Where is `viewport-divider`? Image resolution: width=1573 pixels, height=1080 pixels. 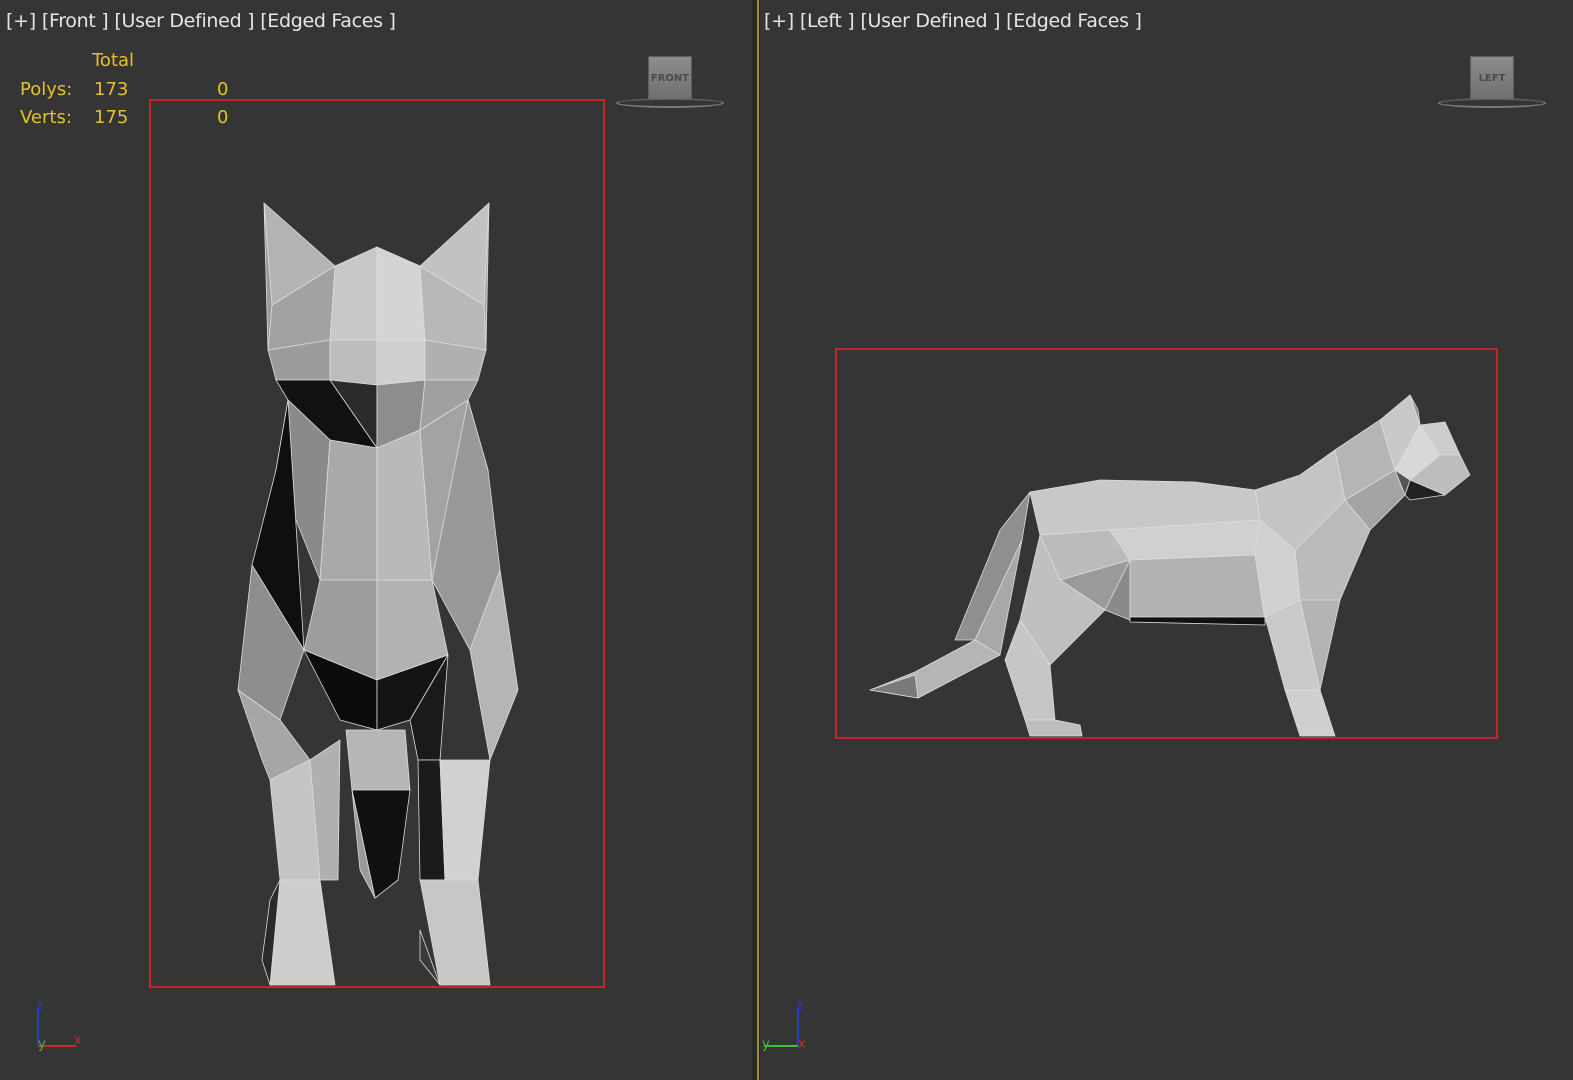 viewport-divider is located at coordinates (756, 540).